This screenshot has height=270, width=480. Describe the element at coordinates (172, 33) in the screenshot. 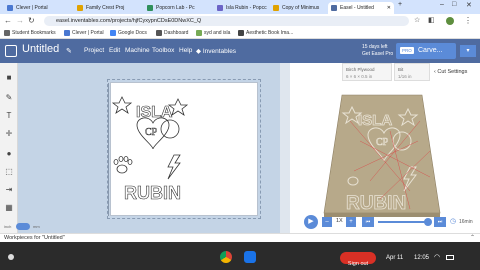

I see `bookmark-item: Dashboard` at that location.